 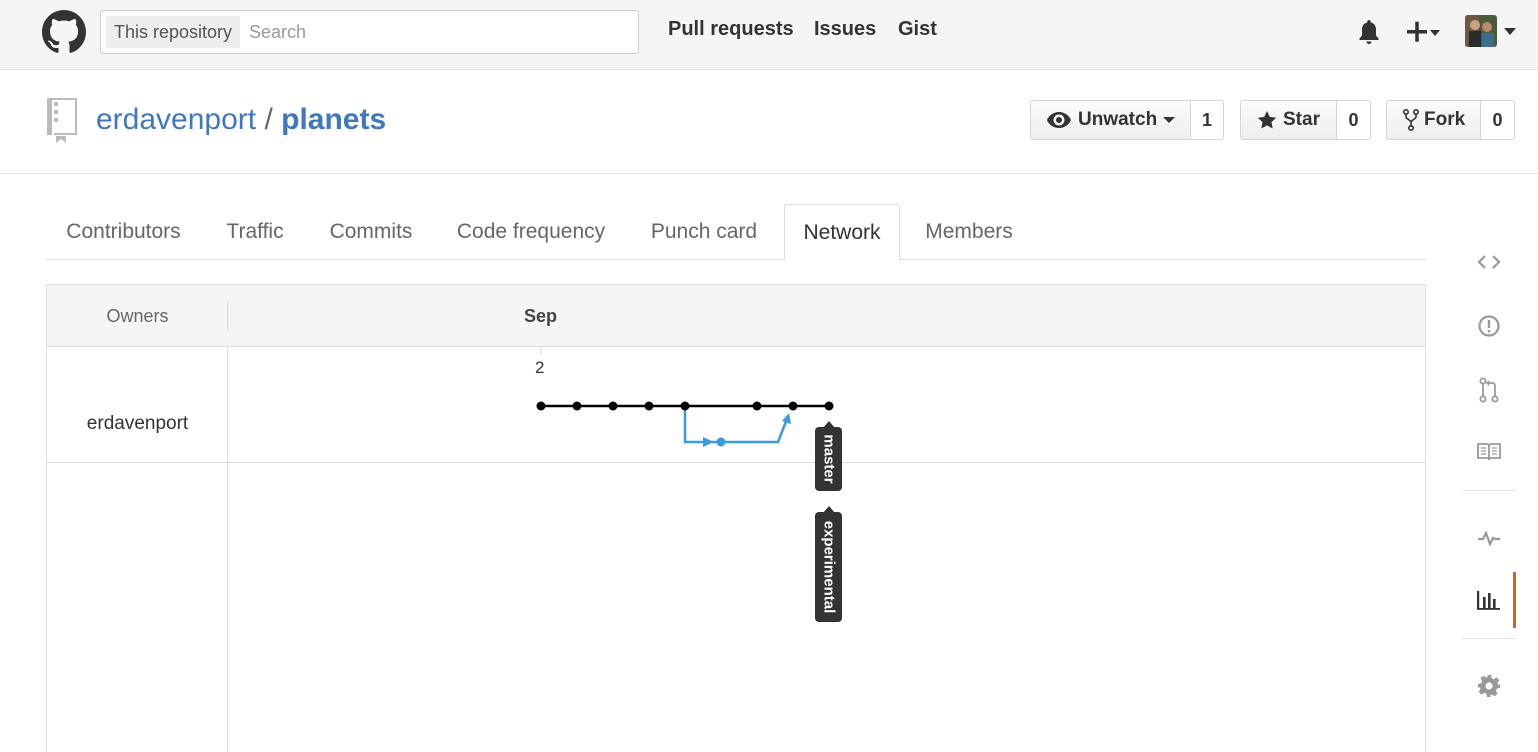 I want to click on repo-owner-link: erdavenport, so click(x=176, y=119).